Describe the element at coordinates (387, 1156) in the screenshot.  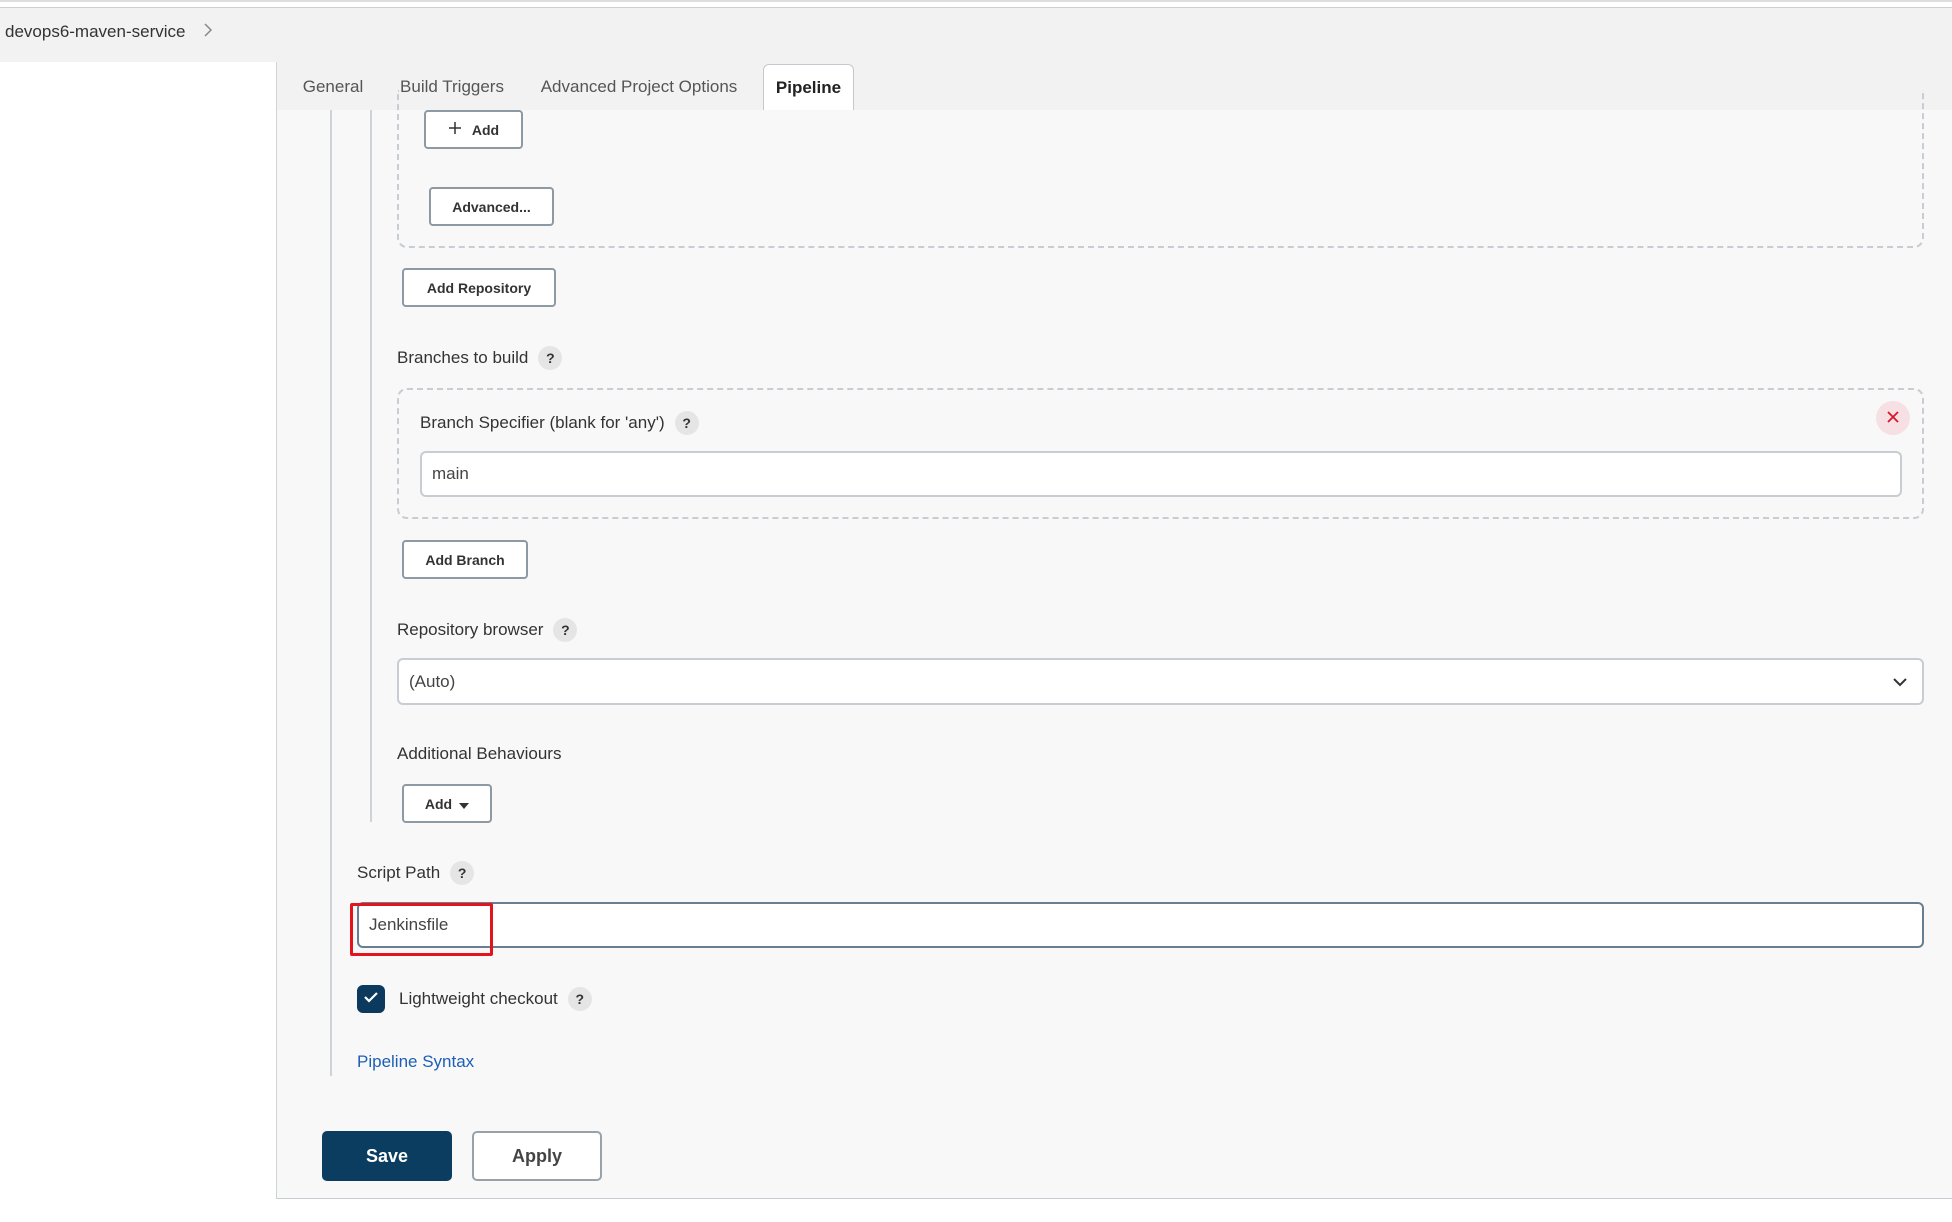
I see `save-button: Save` at that location.